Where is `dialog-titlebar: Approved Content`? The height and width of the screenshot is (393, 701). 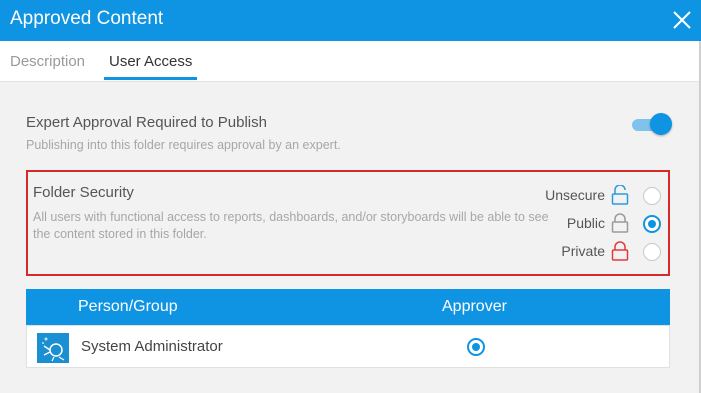
dialog-titlebar: Approved Content is located at coordinates (350, 20).